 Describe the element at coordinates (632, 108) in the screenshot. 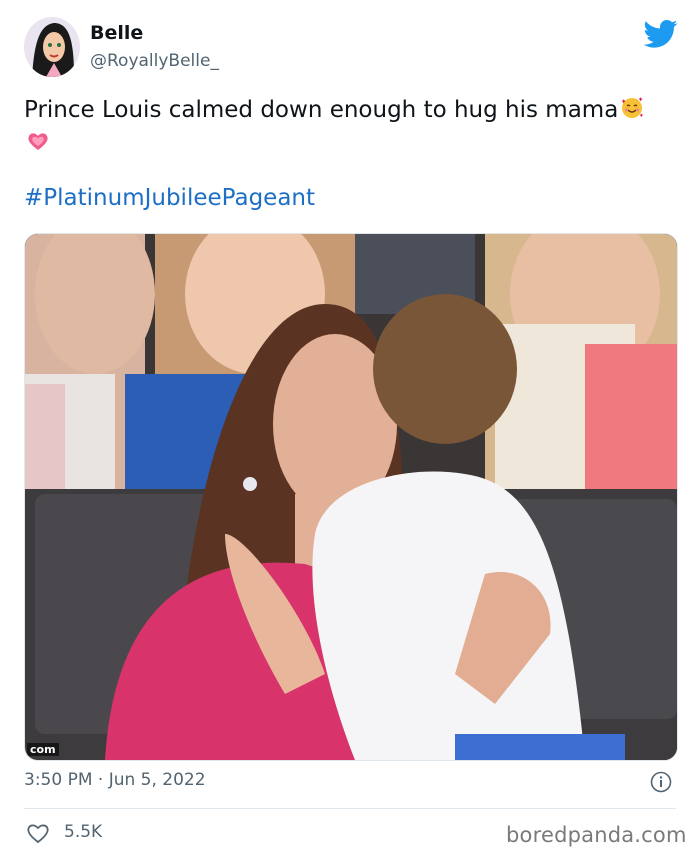

I see `smiling-face-with-hearts-icon` at that location.